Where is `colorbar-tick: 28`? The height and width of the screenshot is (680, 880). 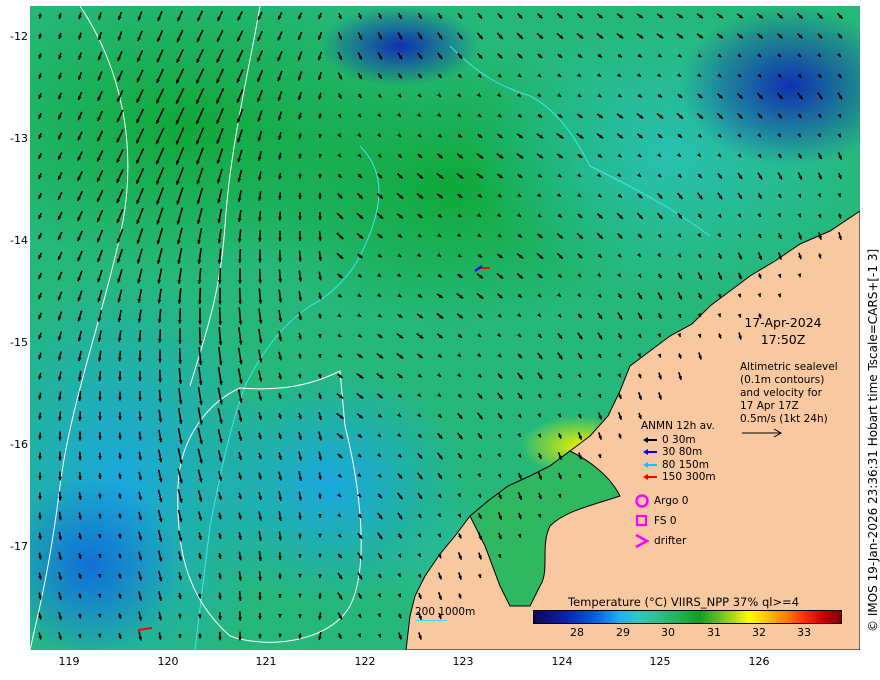
colorbar-tick: 28 is located at coordinates (577, 632).